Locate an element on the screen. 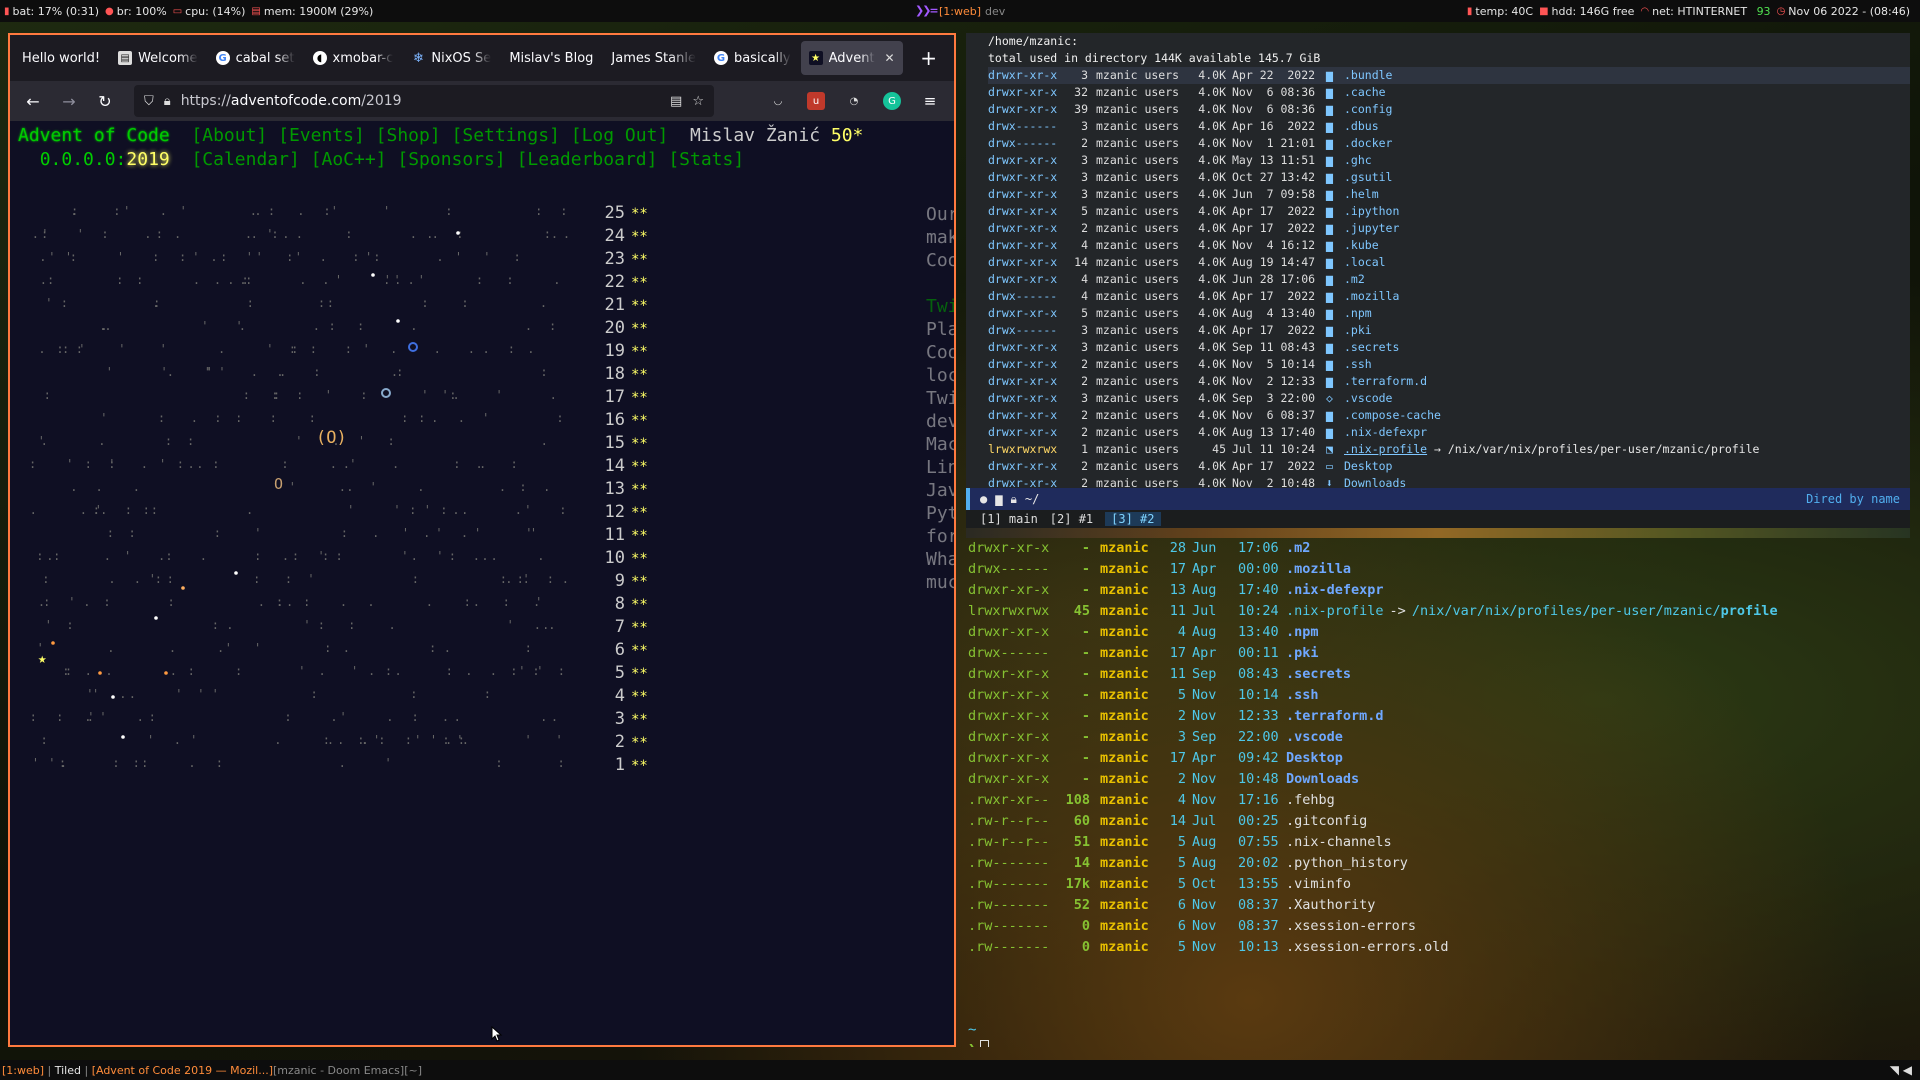  bookmark-star-icon: ☆ is located at coordinates (698, 101).